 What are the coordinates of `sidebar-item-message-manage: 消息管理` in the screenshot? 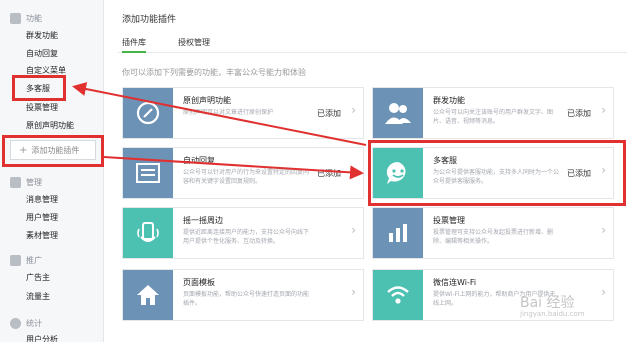 It's located at (42, 200).